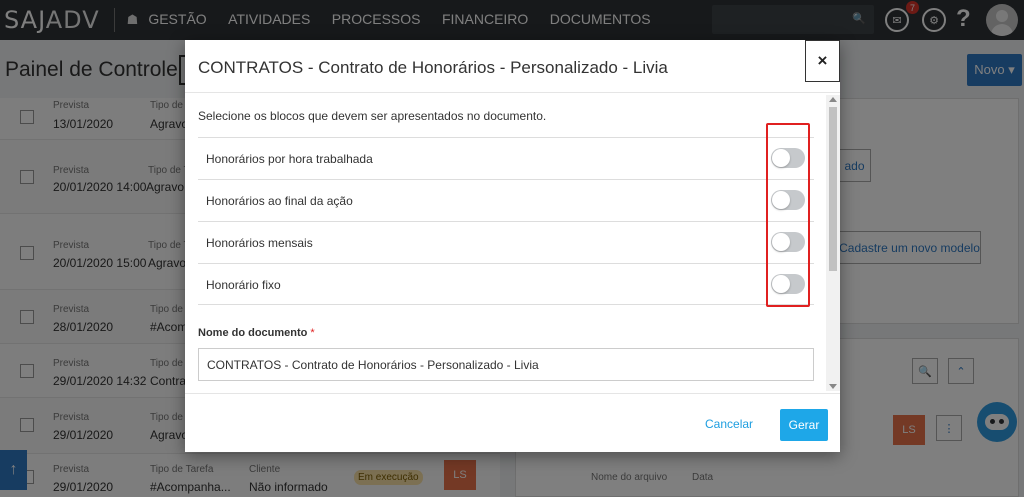 This screenshot has width=1024, height=497. What do you see at coordinates (833, 189) in the screenshot?
I see `scroll-thumb` at bounding box center [833, 189].